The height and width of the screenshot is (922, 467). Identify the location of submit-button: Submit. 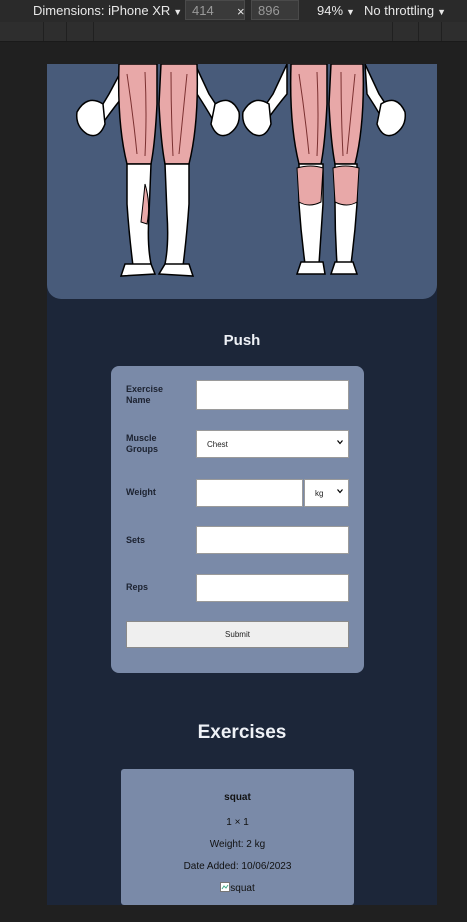
(237, 634).